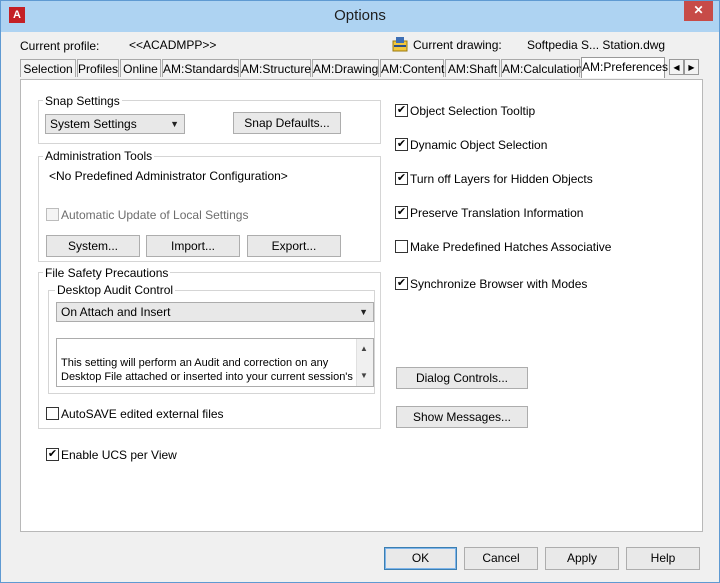  I want to click on synchronize-browser-checkbox: ✔, so click(401, 283).